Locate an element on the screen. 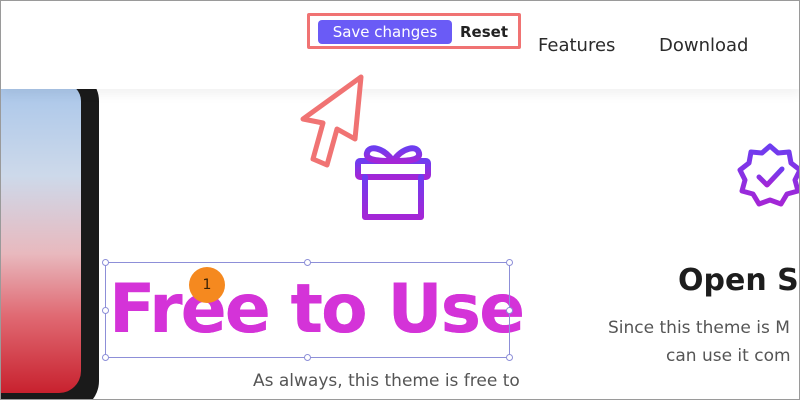  verified-badge-icon is located at coordinates (768, 175).